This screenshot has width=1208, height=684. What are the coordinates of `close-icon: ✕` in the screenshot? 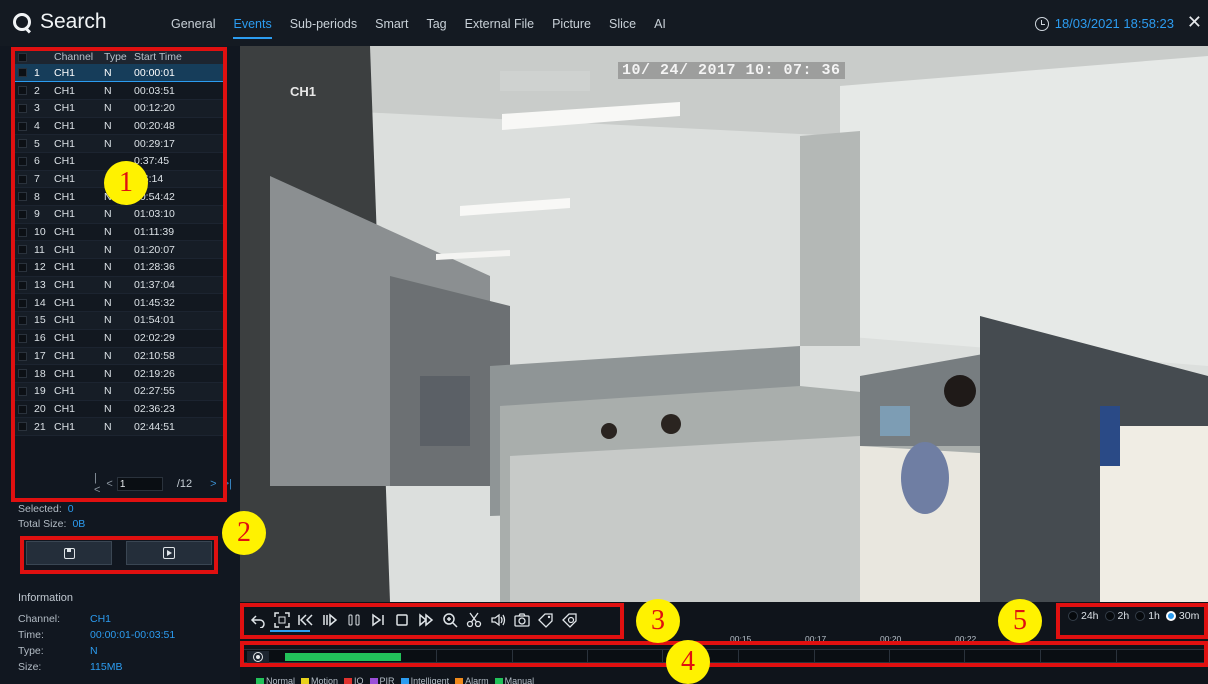 It's located at (1194, 22).